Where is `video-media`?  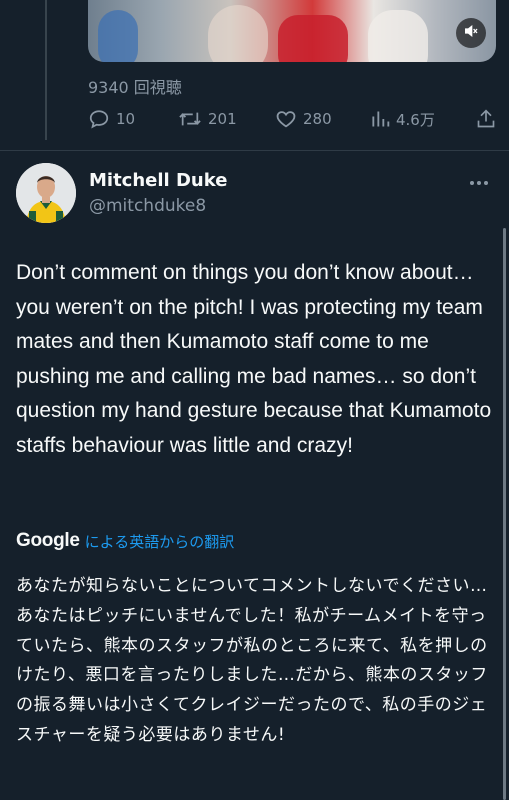
video-media is located at coordinates (292, 31).